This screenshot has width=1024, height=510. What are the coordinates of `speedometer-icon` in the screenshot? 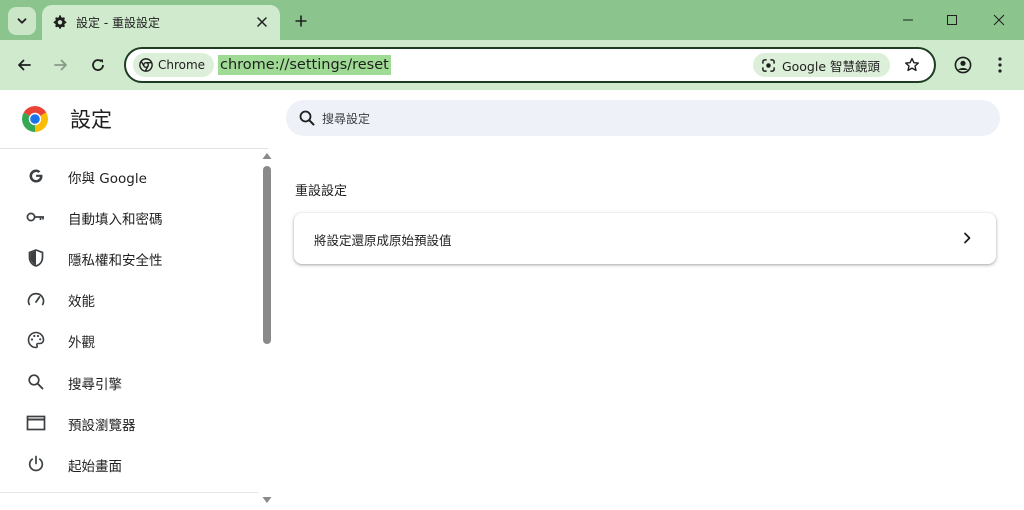 It's located at (36, 299).